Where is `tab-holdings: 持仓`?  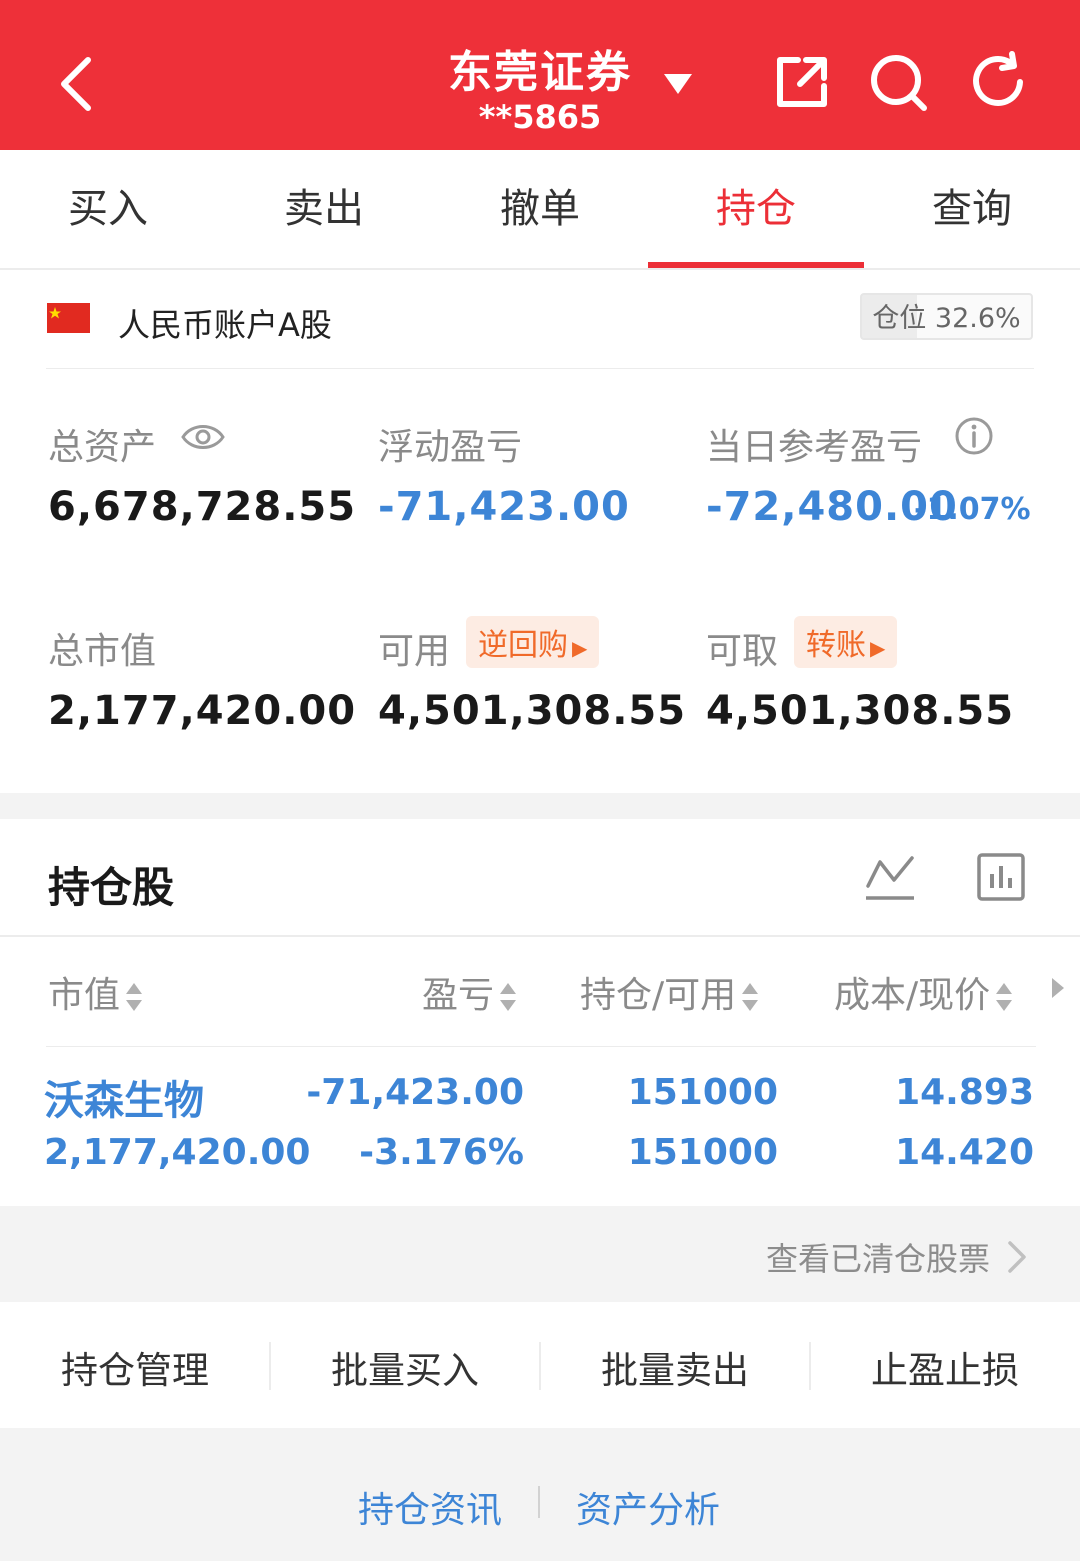 tab-holdings: 持仓 is located at coordinates (756, 209).